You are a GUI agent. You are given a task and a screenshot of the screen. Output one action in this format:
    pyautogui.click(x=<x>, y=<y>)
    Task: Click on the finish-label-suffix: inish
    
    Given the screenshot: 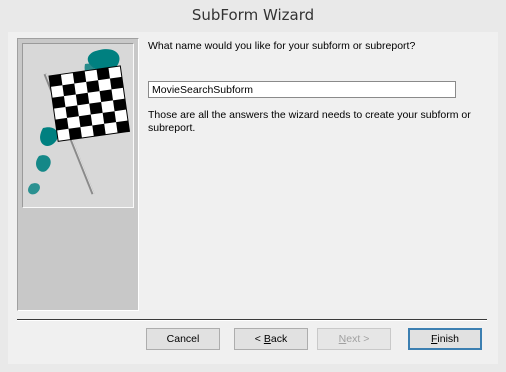 What is the action you would take?
    pyautogui.click(x=448, y=339)
    